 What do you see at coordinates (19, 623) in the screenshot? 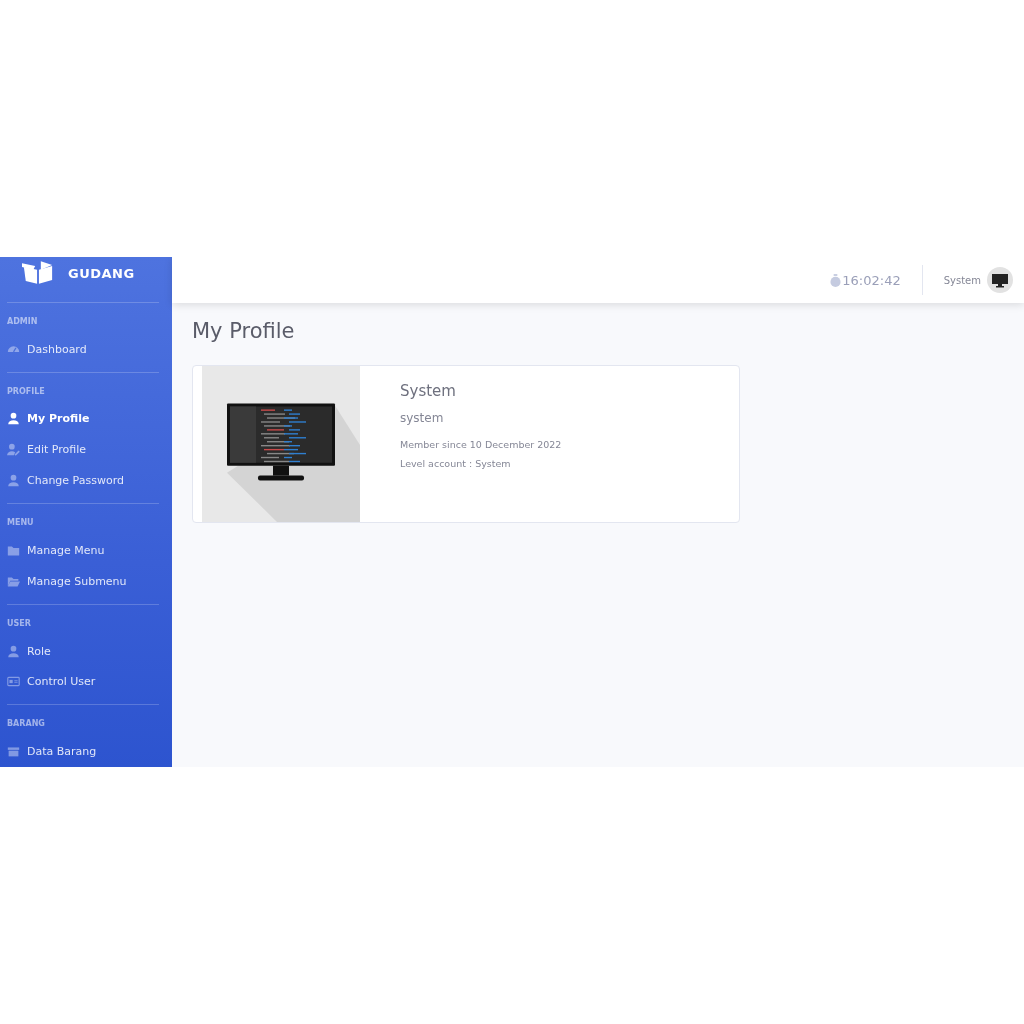
I see `section-heading: USER` at bounding box center [19, 623].